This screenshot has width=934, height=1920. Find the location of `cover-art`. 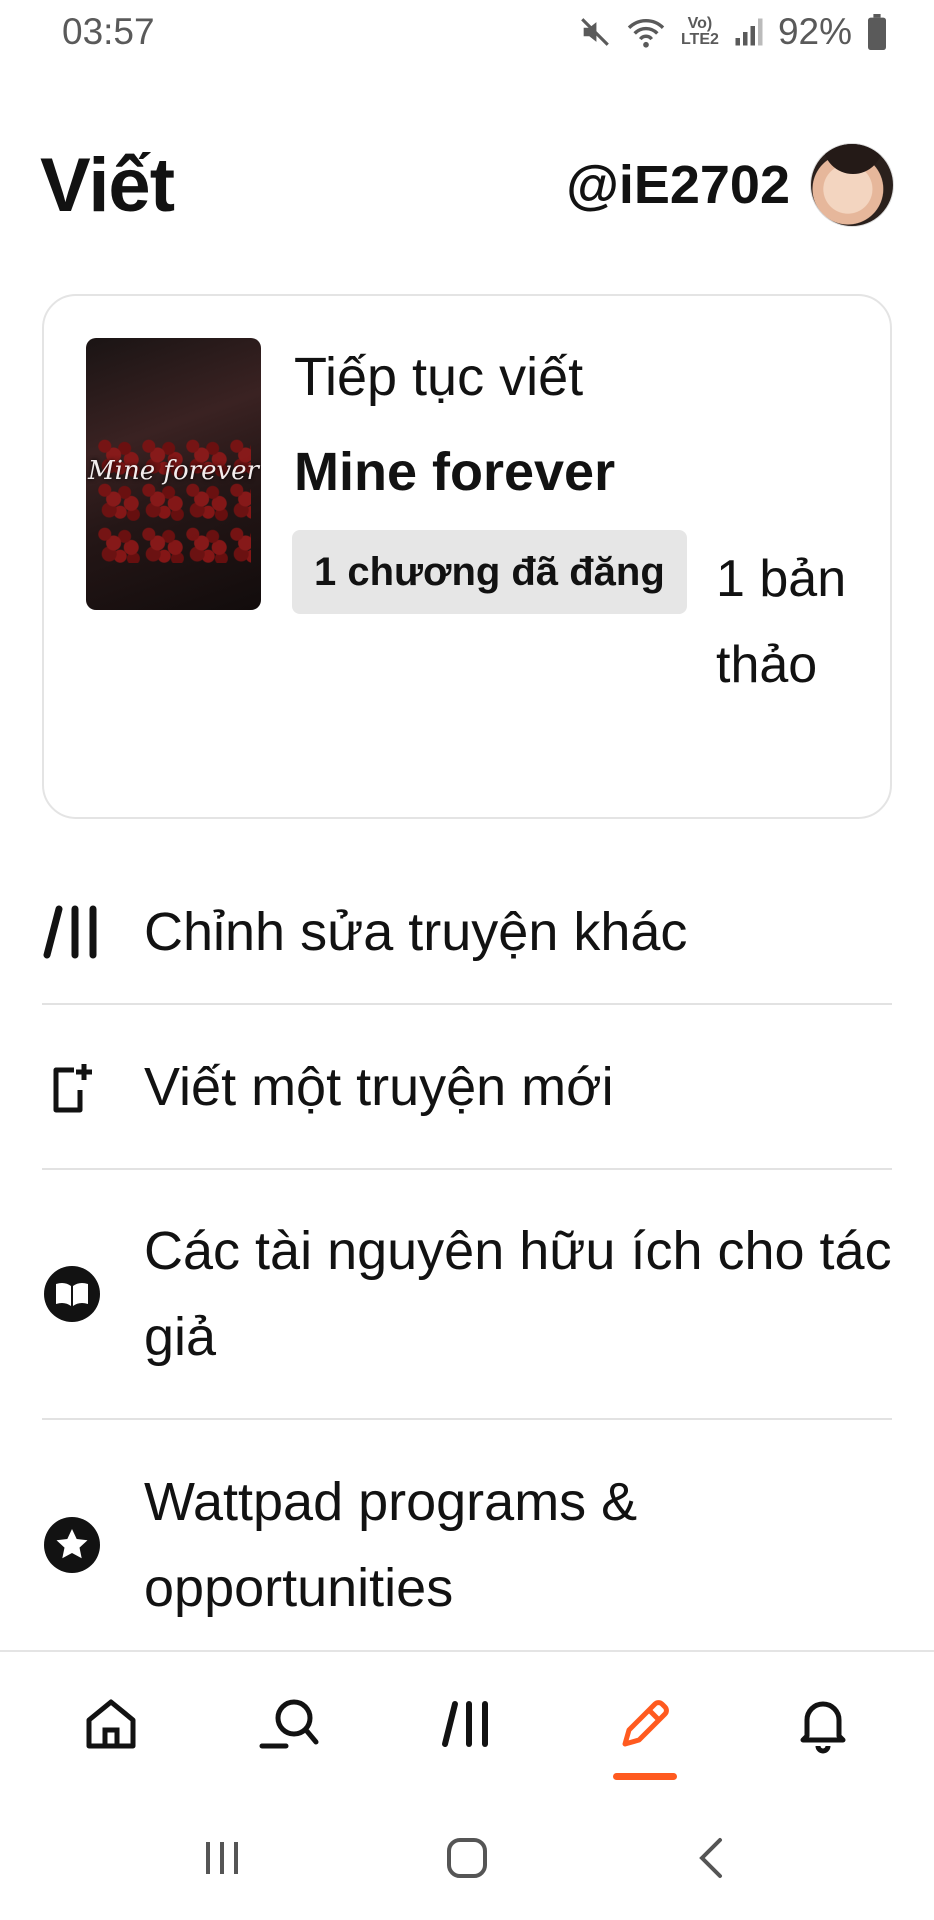

cover-art is located at coordinates (173, 498).